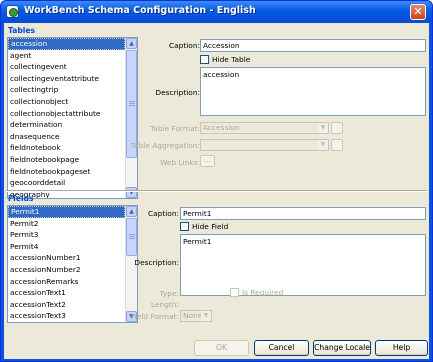  Describe the element at coordinates (66, 183) in the screenshot. I see `list-item: geocoorddetail` at that location.